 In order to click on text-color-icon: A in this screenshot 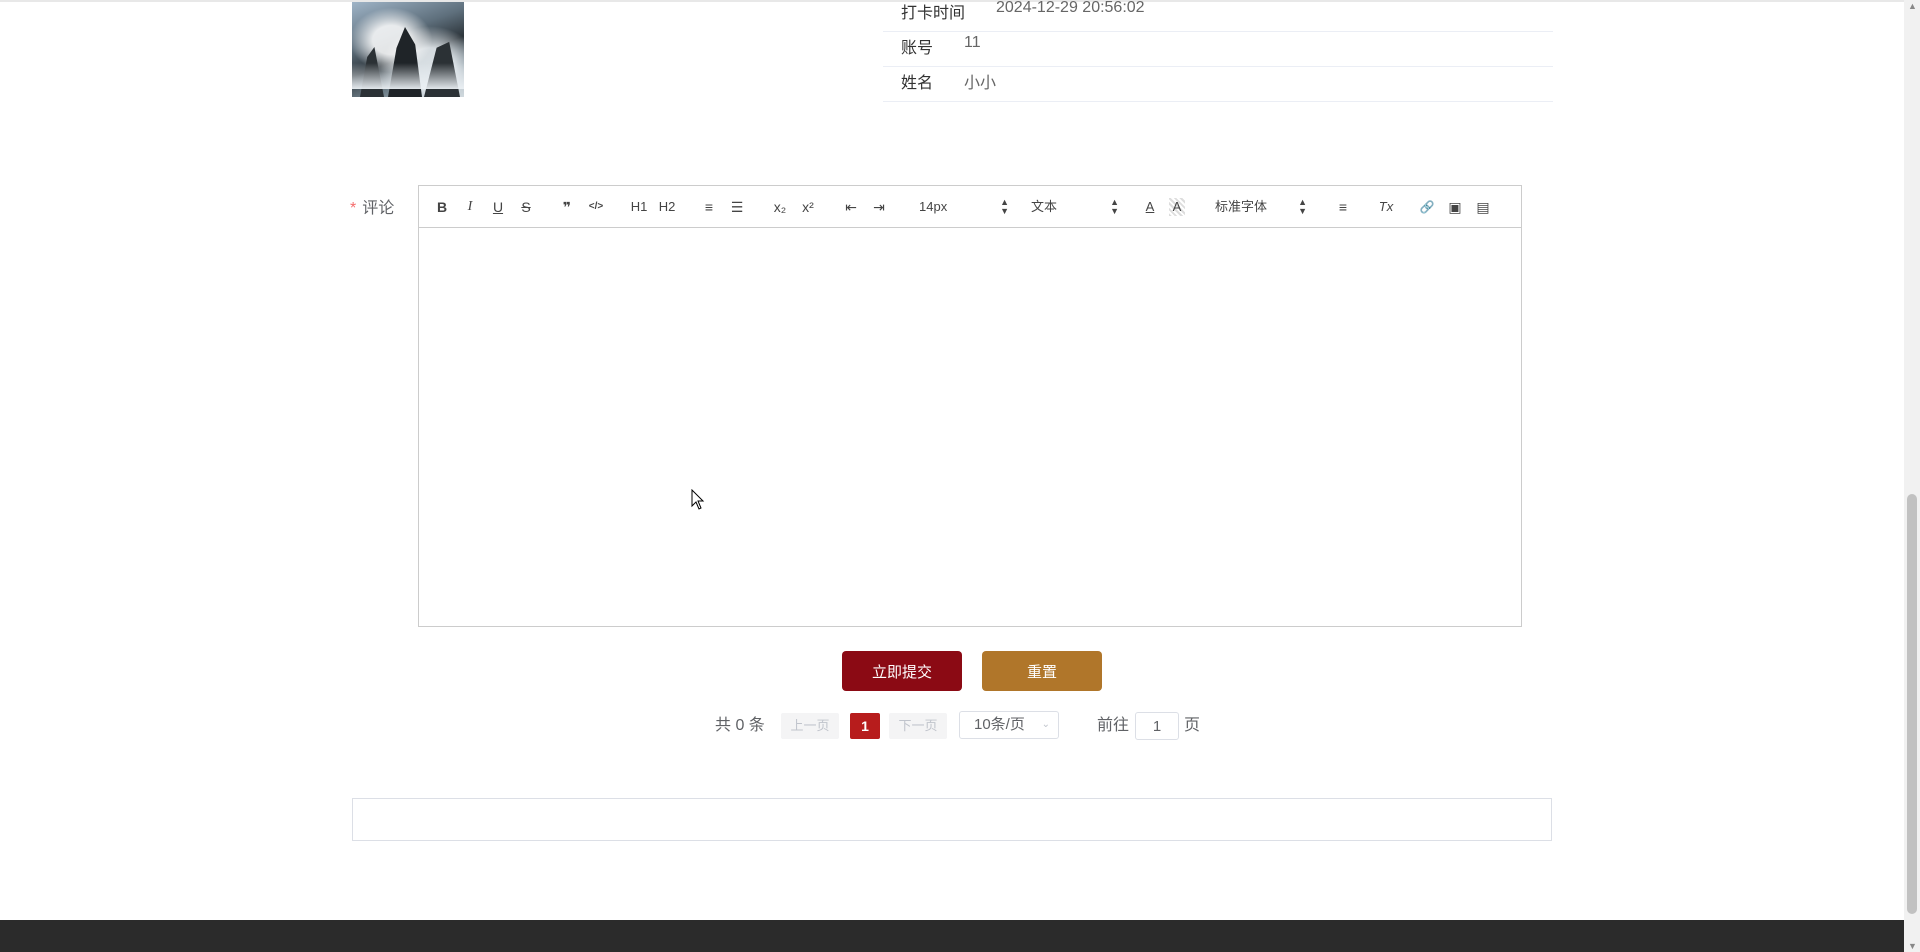, I will do `click(1150, 206)`.